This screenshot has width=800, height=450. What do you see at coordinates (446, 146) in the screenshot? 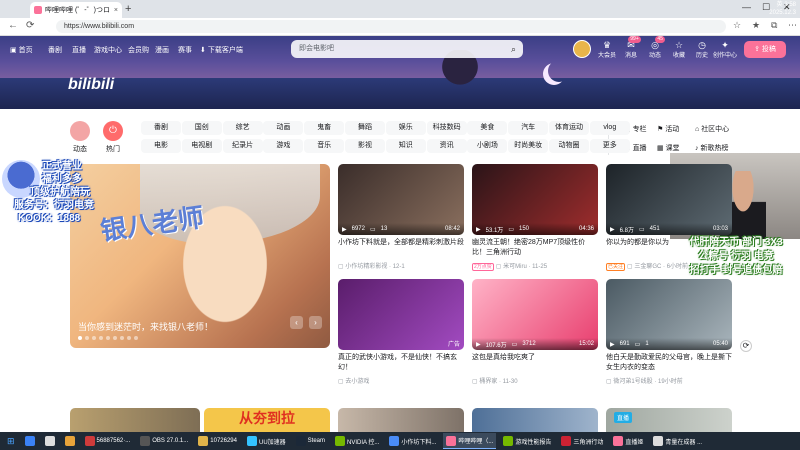
I see `channel-row2-7: 资讯` at bounding box center [446, 146].